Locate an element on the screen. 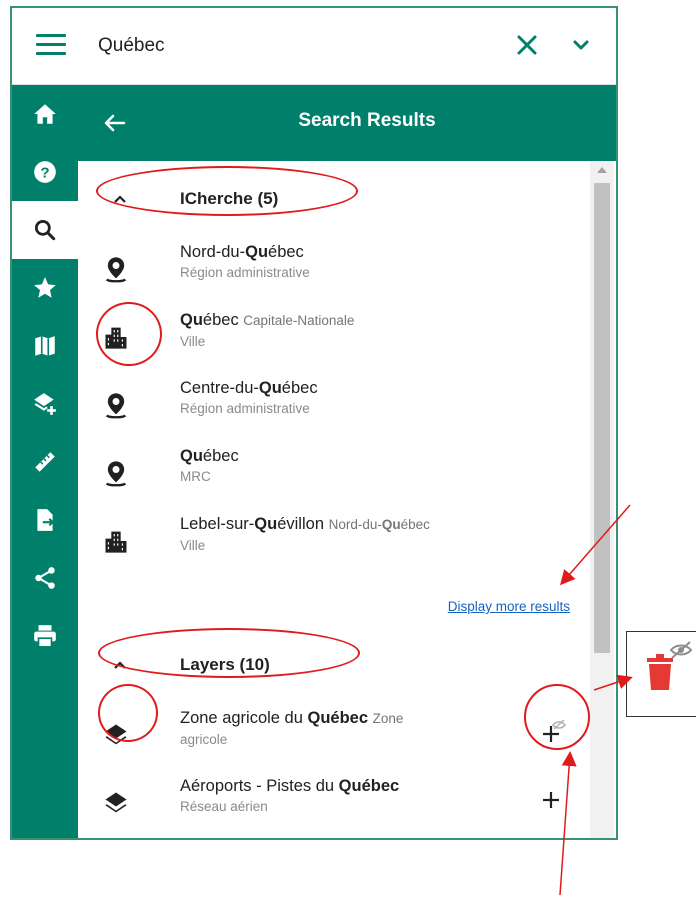 Image resolution: width=696 pixels, height=903 pixels. share-icon is located at coordinates (45, 578).